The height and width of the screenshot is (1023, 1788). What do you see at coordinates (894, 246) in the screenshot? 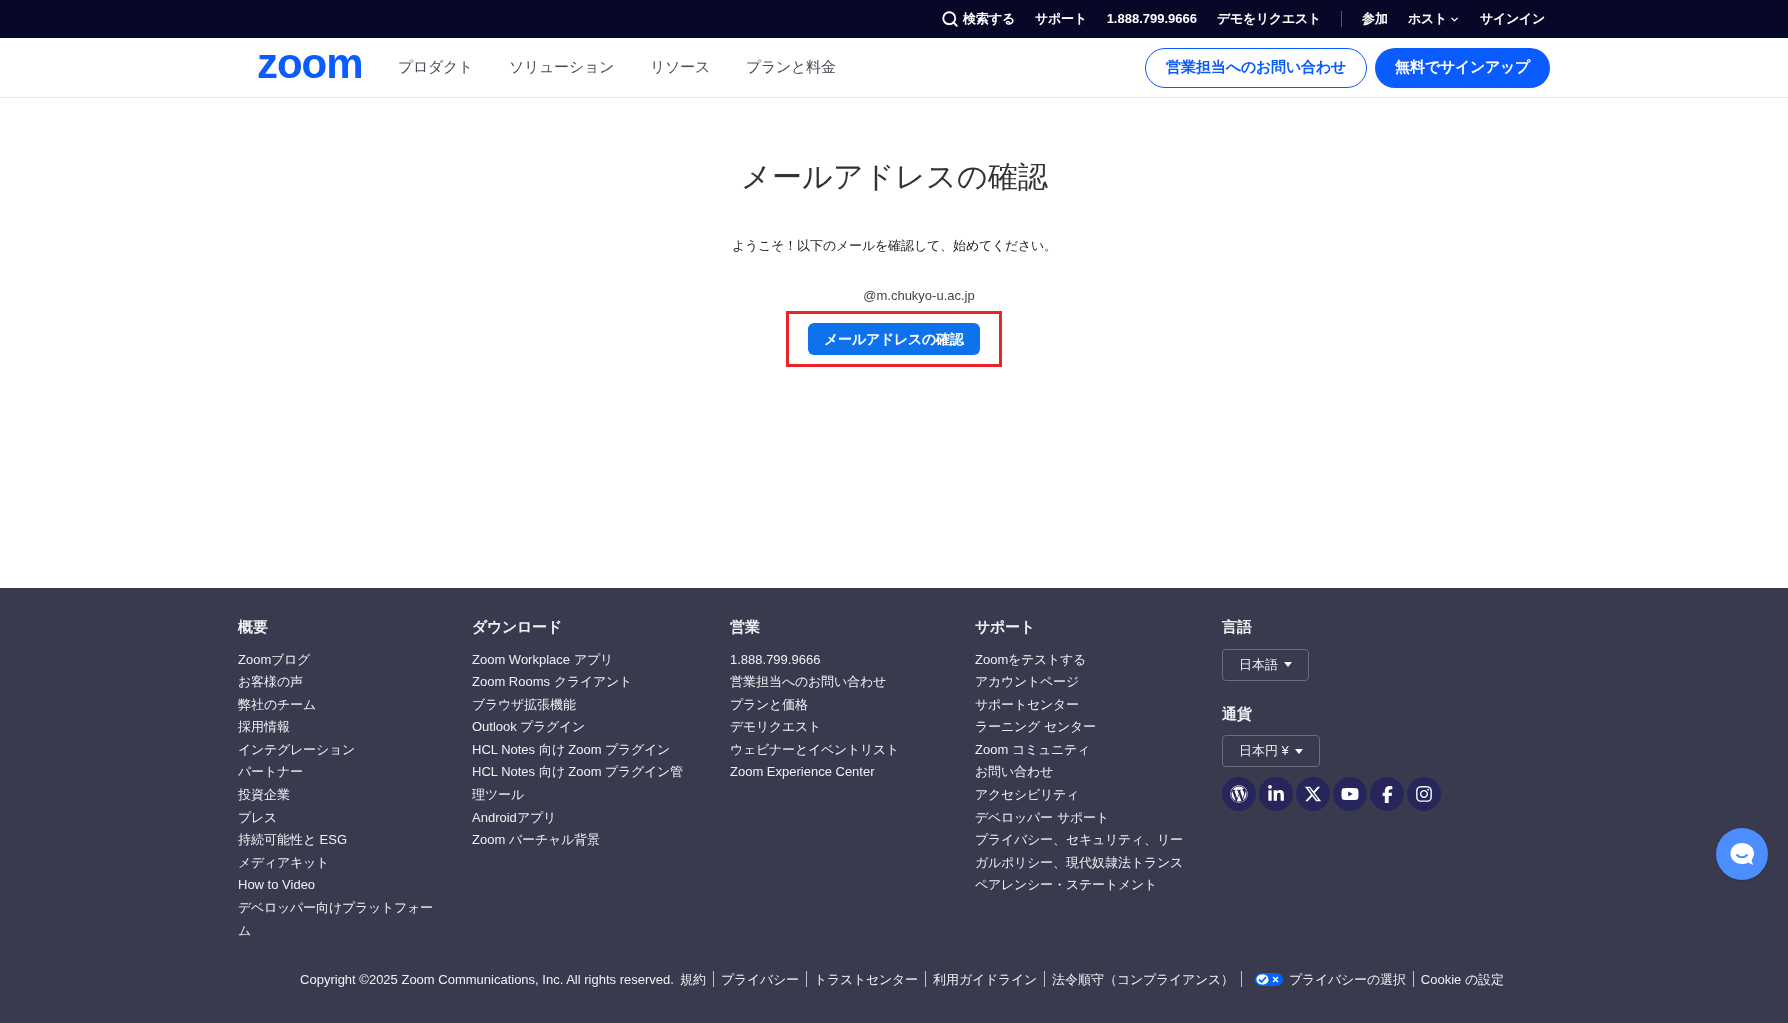
I see `welcome-message: ようこそ！以下のメールを確認して、始めてください。` at bounding box center [894, 246].